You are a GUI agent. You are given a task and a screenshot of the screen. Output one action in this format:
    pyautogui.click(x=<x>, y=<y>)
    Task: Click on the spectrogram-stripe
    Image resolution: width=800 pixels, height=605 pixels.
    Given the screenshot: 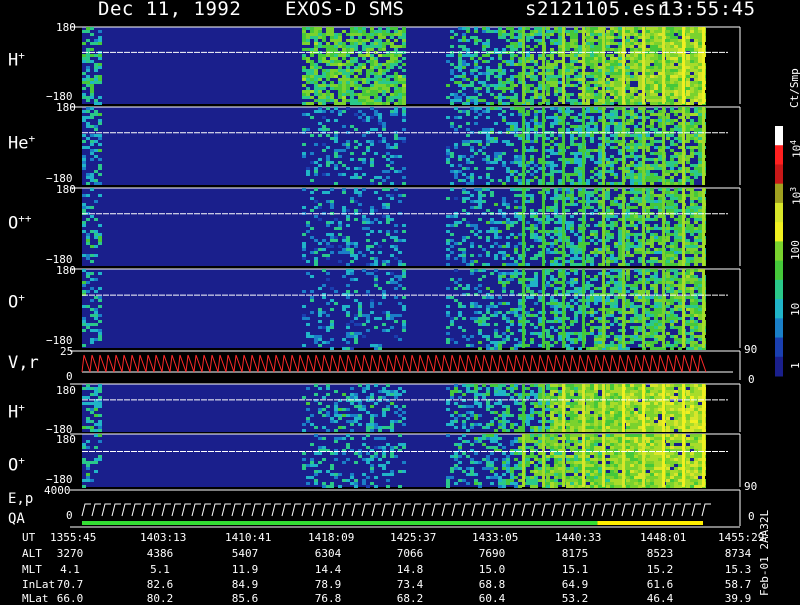 What is the action you would take?
    pyautogui.click(x=663, y=227)
    